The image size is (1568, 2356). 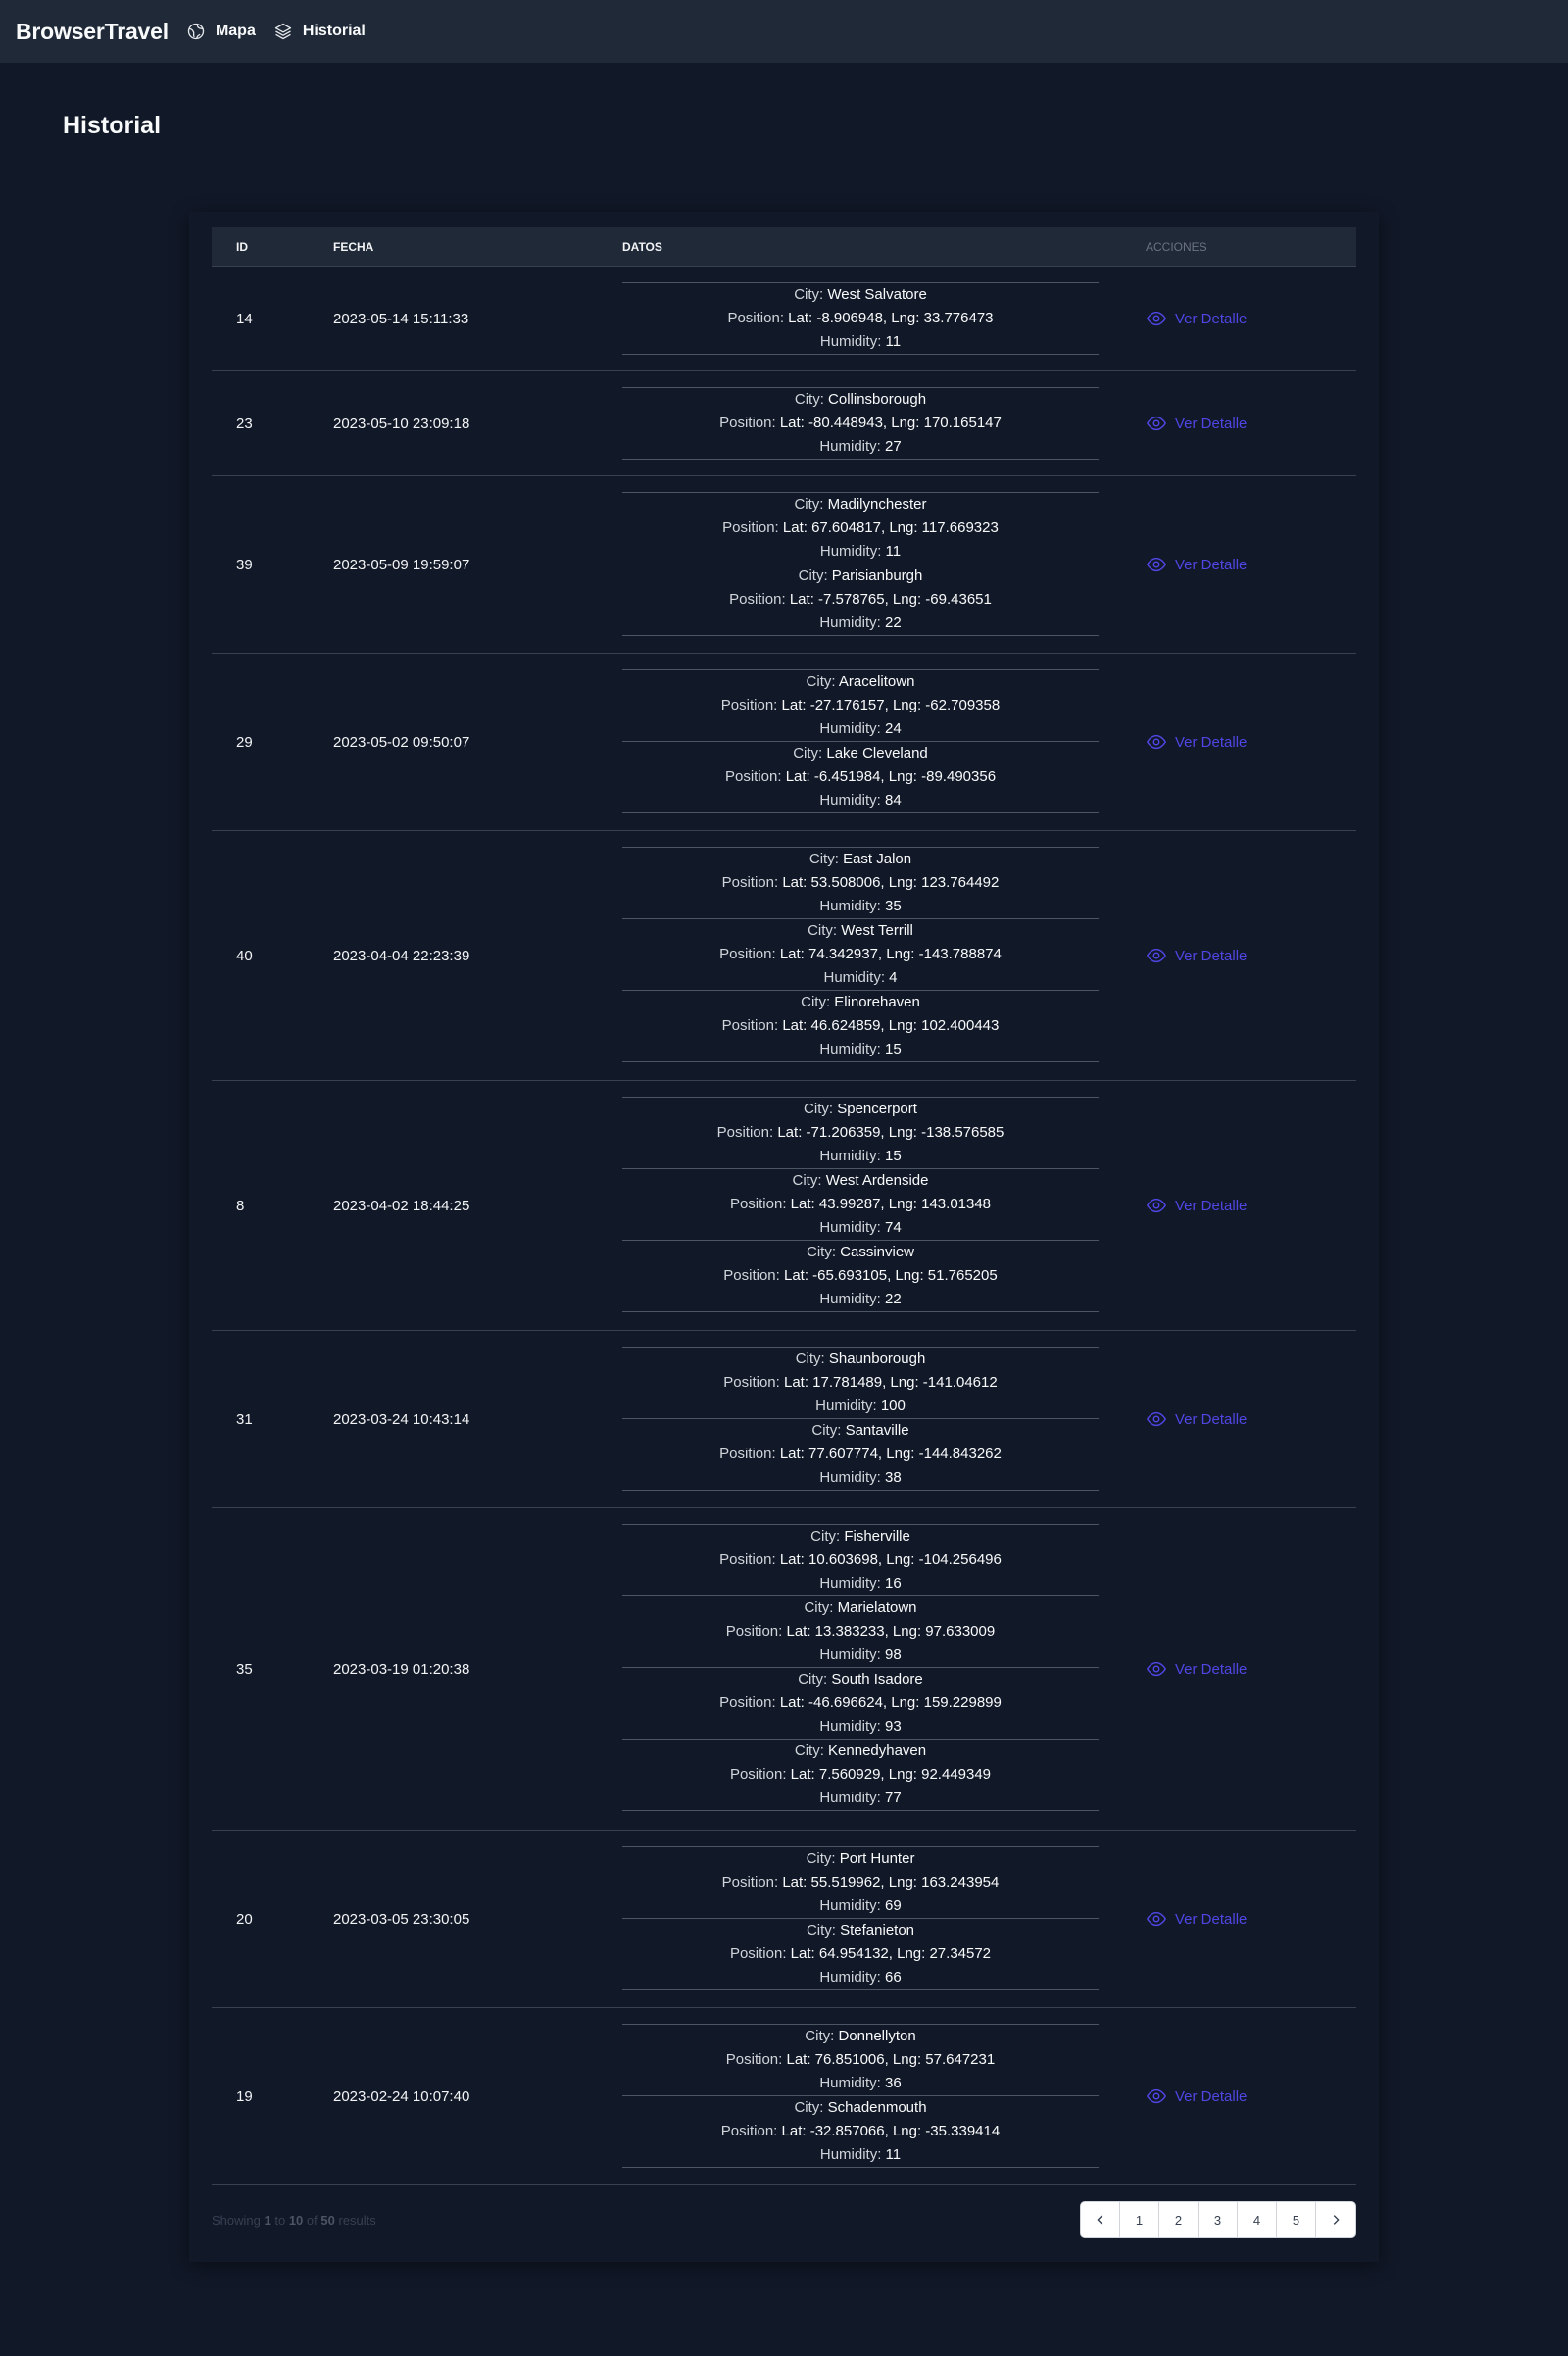 What do you see at coordinates (877, 930) in the screenshot?
I see `city-value: West Terrill` at bounding box center [877, 930].